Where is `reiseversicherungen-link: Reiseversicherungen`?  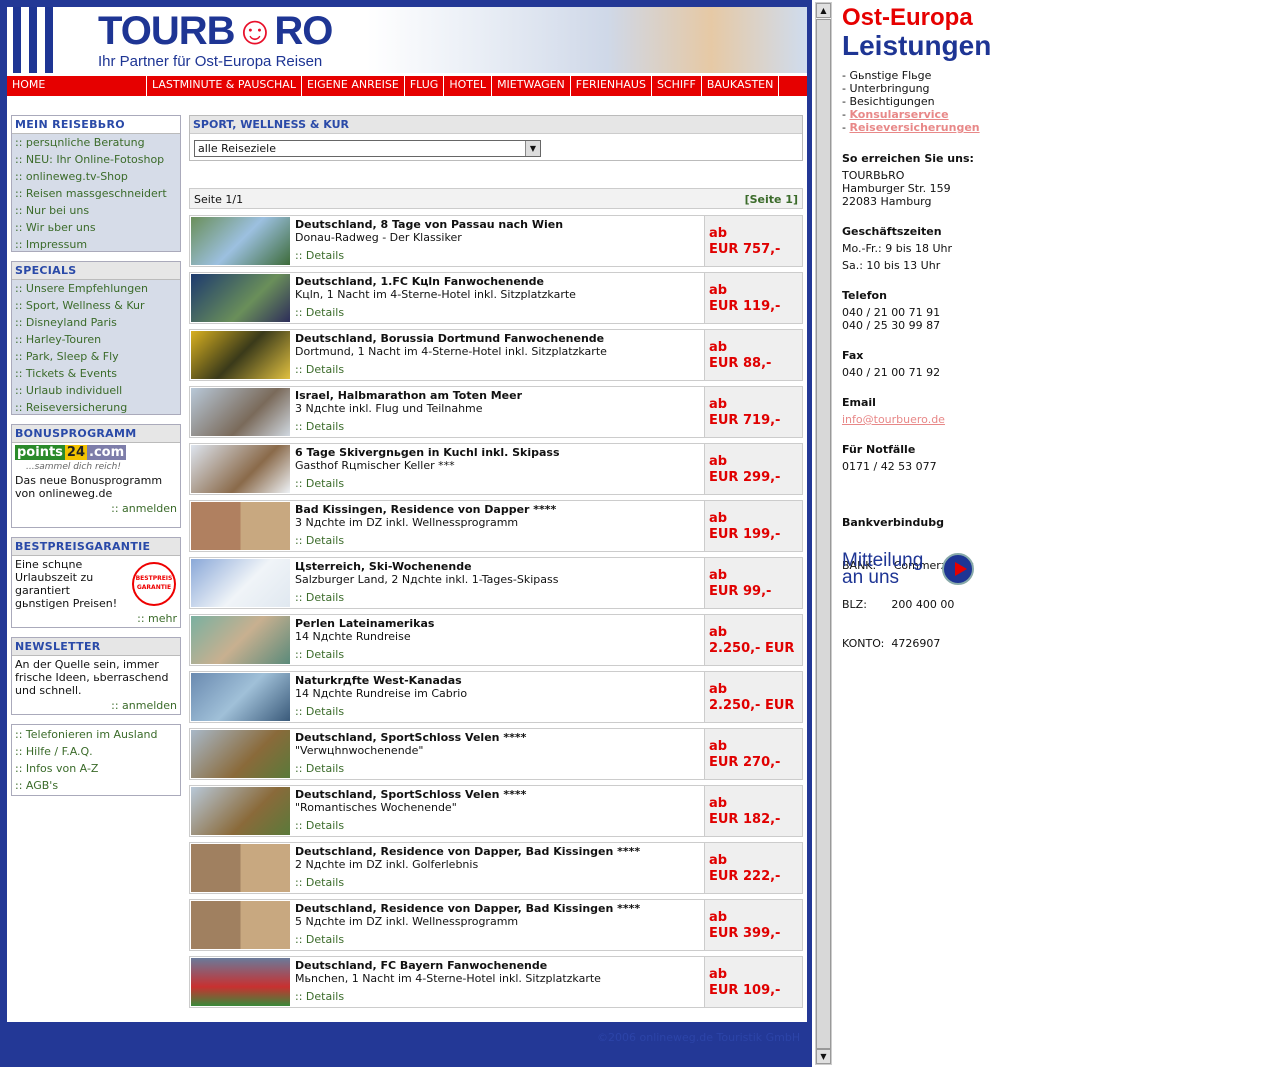 reiseversicherungen-link: Reiseversicherungen is located at coordinates (914, 127).